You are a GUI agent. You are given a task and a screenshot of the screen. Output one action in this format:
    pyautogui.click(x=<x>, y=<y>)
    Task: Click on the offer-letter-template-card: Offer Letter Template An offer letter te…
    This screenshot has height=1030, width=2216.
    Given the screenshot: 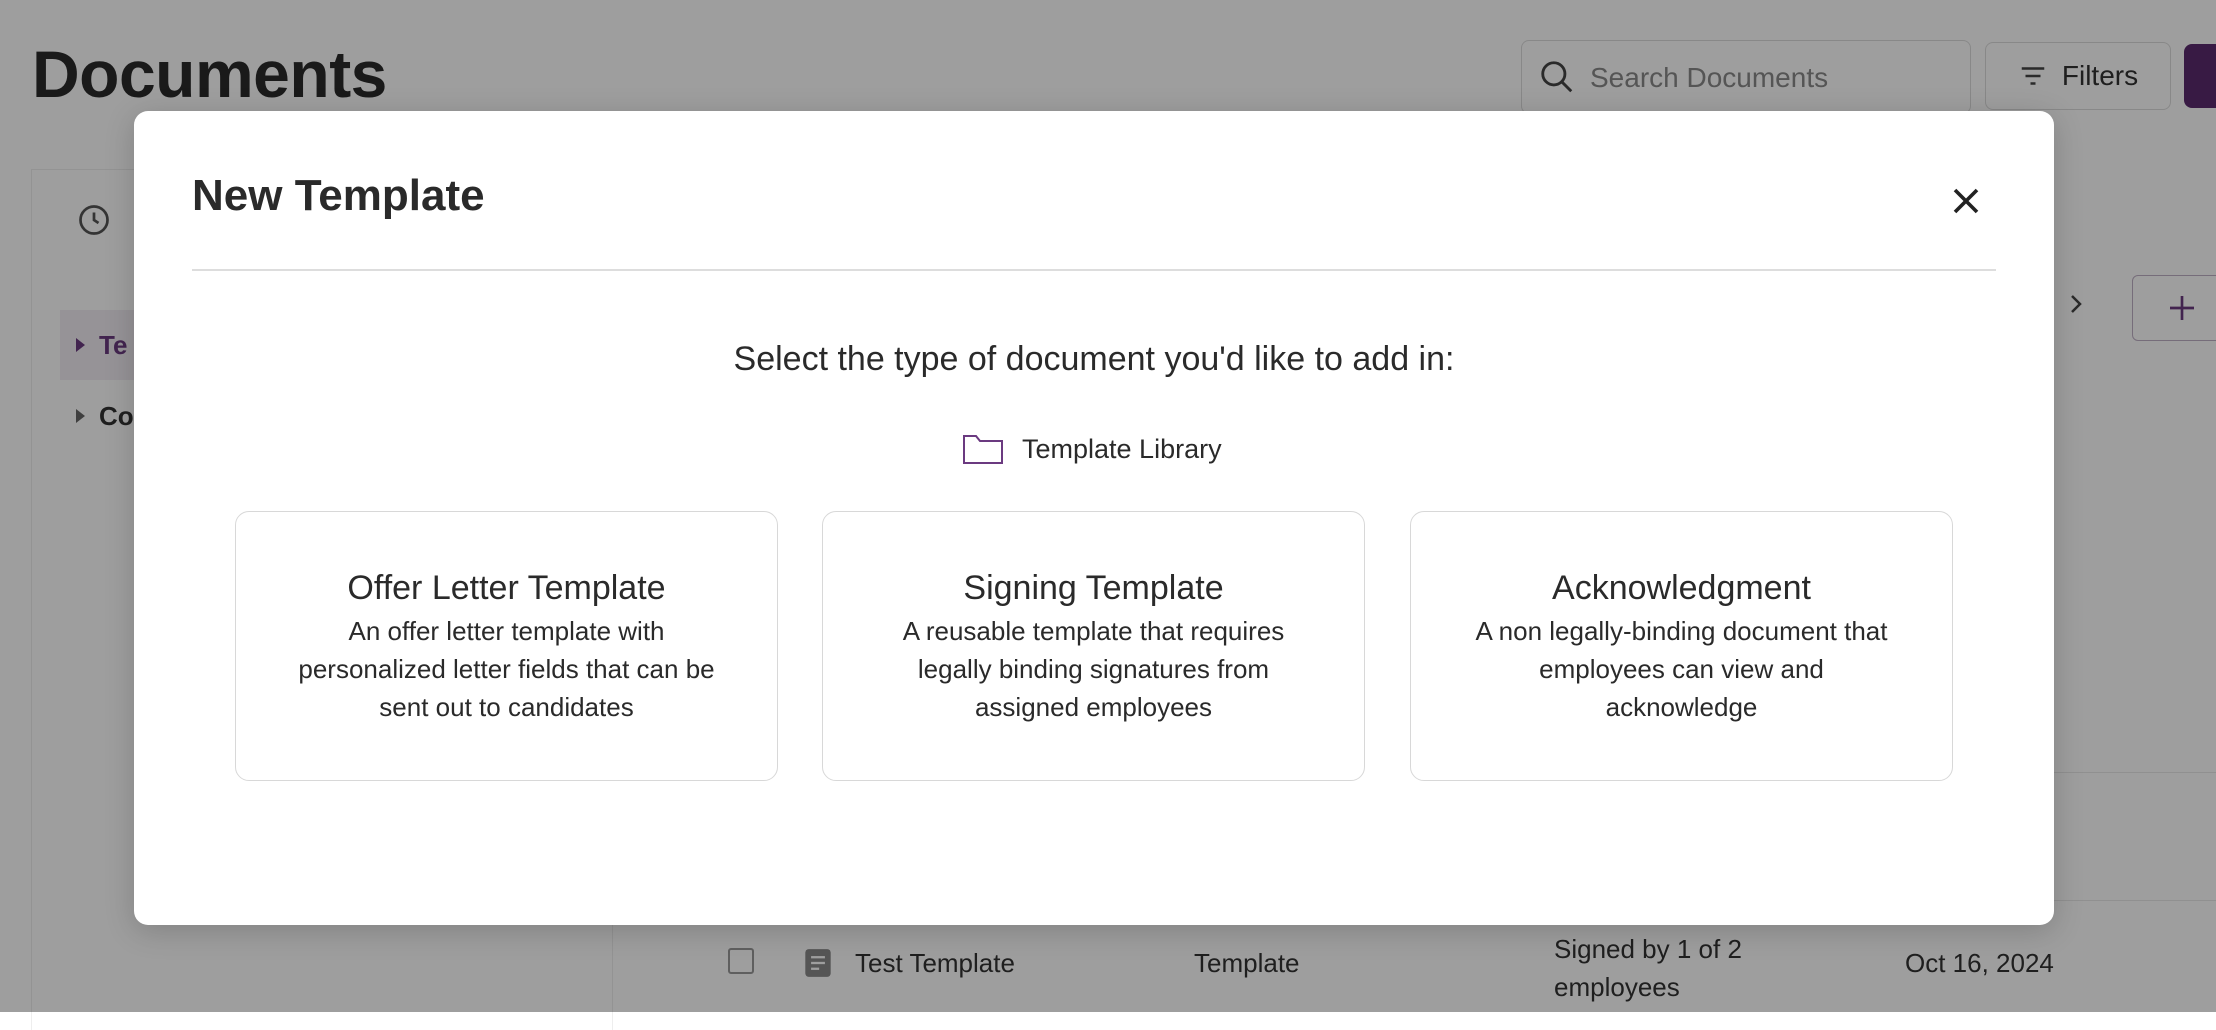 What is the action you would take?
    pyautogui.click(x=506, y=646)
    